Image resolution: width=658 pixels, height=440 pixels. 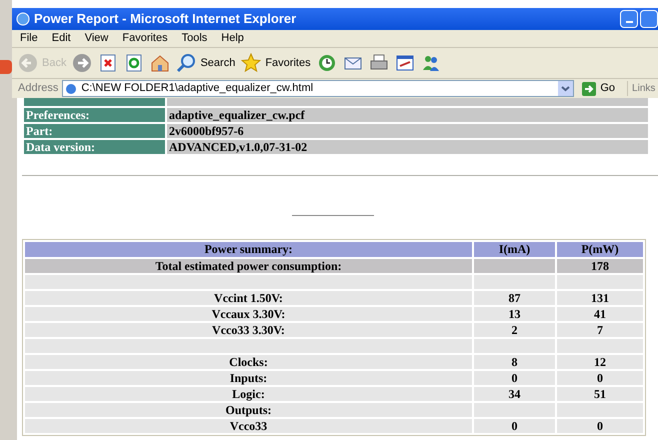 I want to click on menu-item: View, so click(x=96, y=38).